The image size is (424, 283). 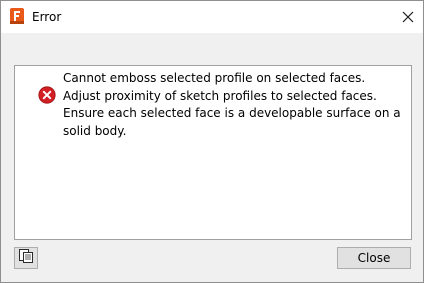 I want to click on close-button: Close, so click(x=374, y=258).